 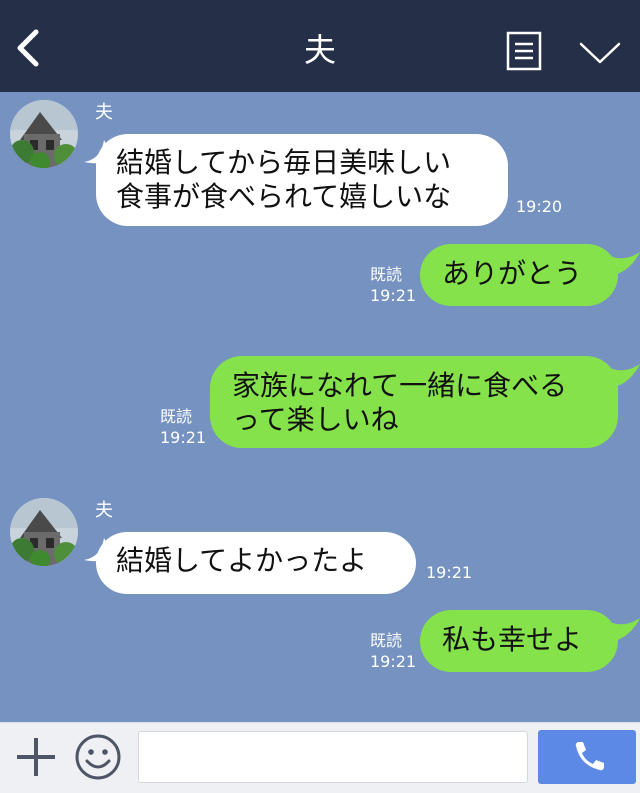 I want to click on smiley-icon, so click(x=98, y=757).